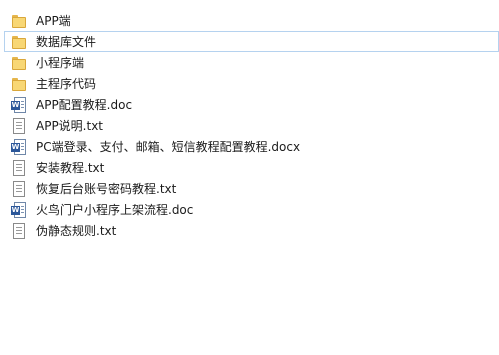 This screenshot has height=355, width=499. I want to click on file-item-database-folder: 数据库文件, so click(251, 41).